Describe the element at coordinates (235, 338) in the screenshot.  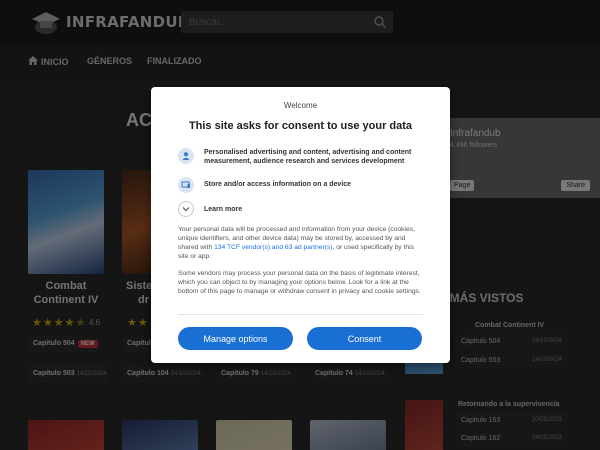
I see `manage-options-button: Manage options` at that location.